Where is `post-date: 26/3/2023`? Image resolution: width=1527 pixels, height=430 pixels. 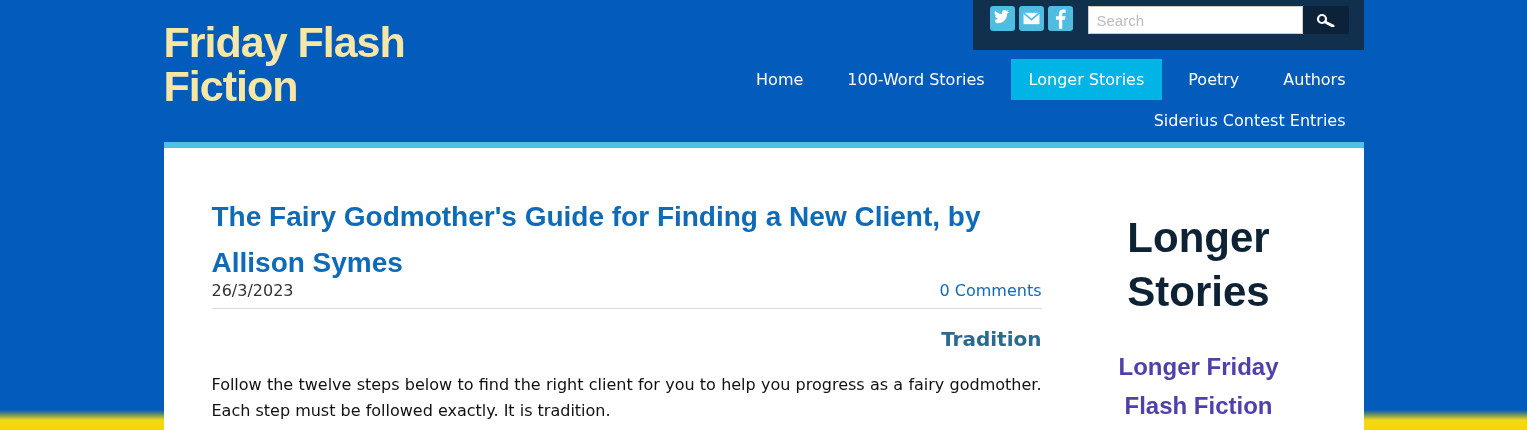
post-date: 26/3/2023 is located at coordinates (252, 291).